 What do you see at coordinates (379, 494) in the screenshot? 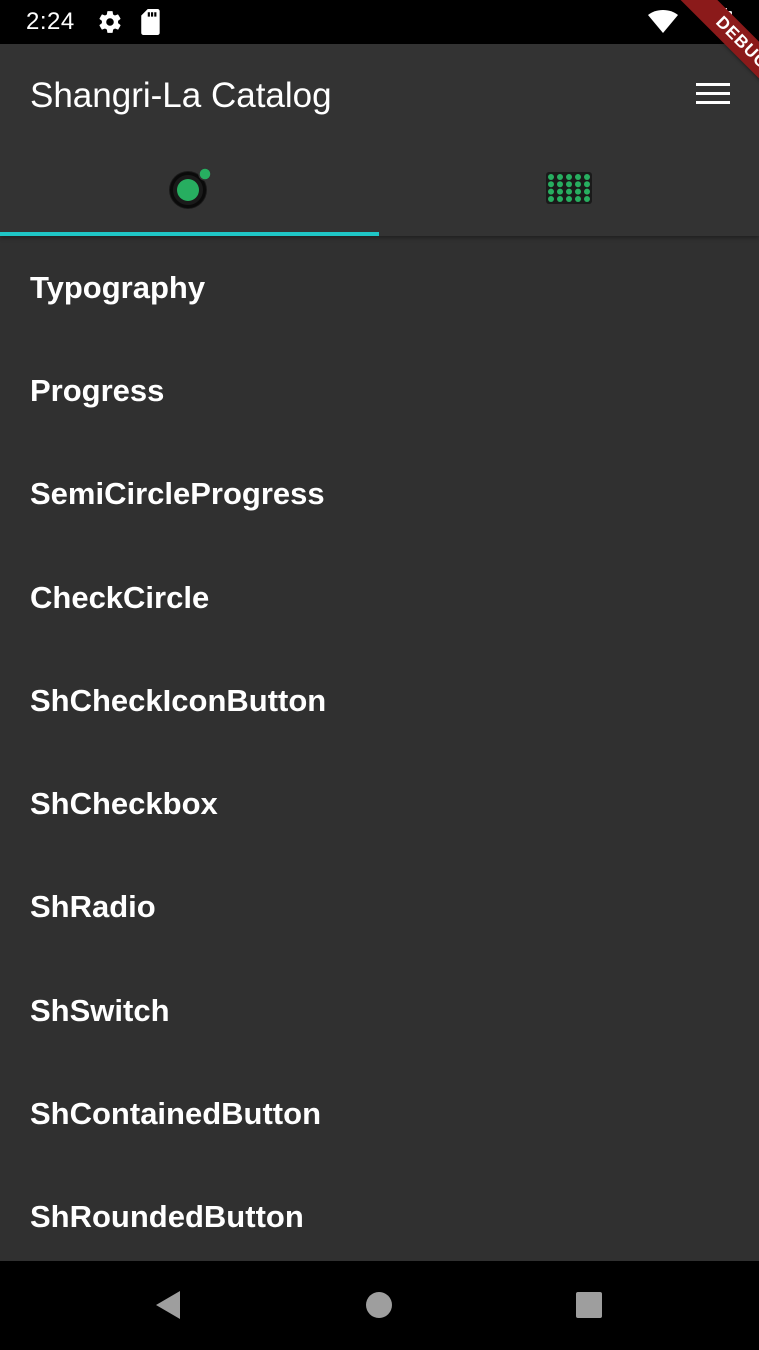
I see `list-item: SemiCircleProgress` at bounding box center [379, 494].